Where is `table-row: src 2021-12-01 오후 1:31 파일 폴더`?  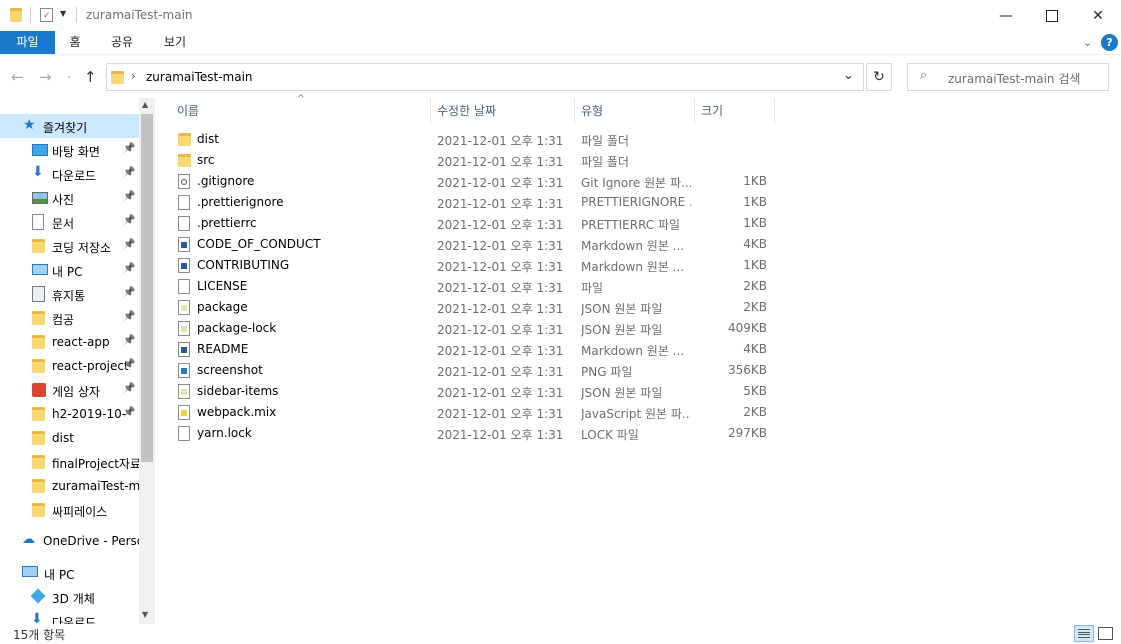
table-row: src 2021-12-01 오후 1:31 파일 폴더 is located at coordinates (475, 160).